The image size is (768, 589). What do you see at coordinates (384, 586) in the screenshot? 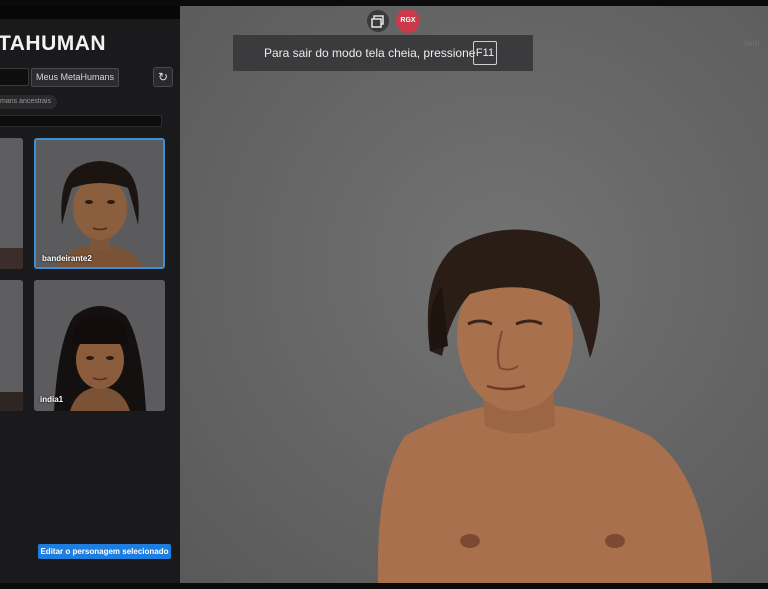
I see `bottom-frame` at bounding box center [384, 586].